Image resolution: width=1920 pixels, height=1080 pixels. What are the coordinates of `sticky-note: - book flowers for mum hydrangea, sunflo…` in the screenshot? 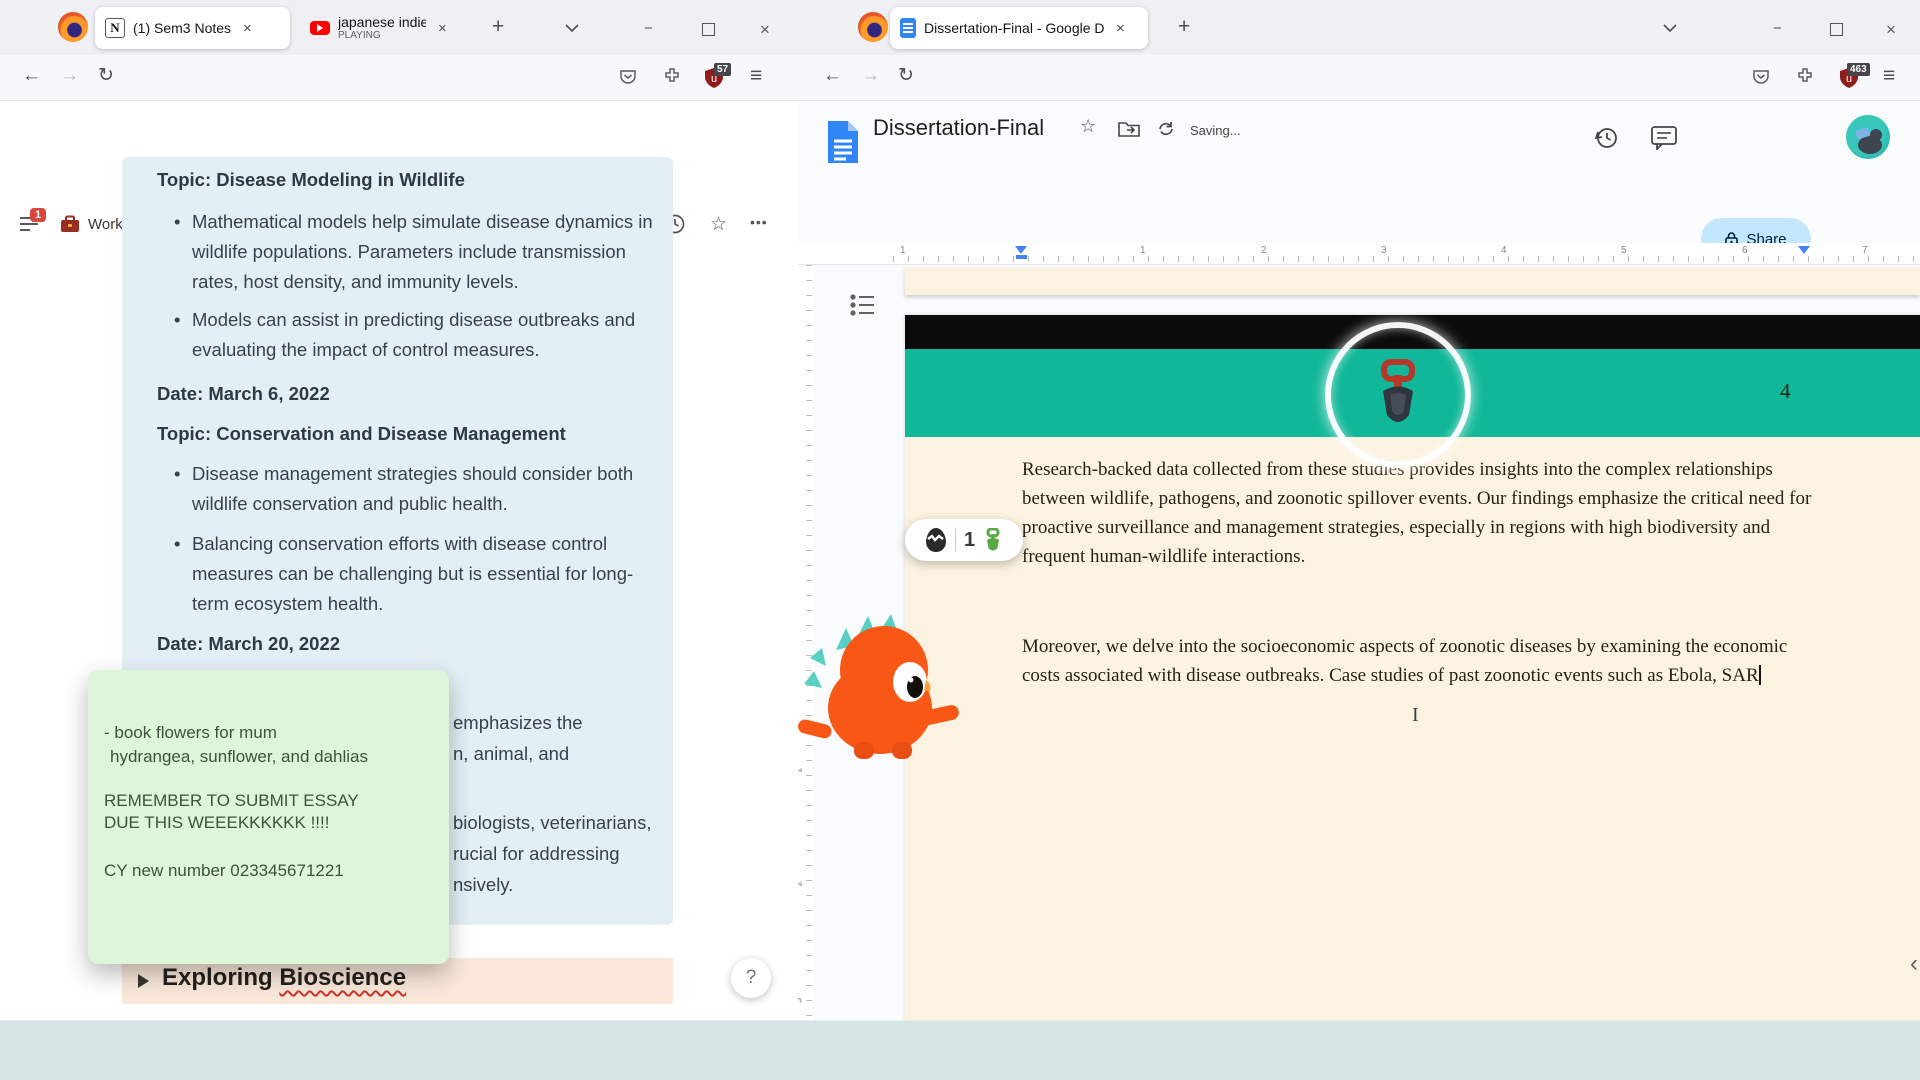 It's located at (268, 817).